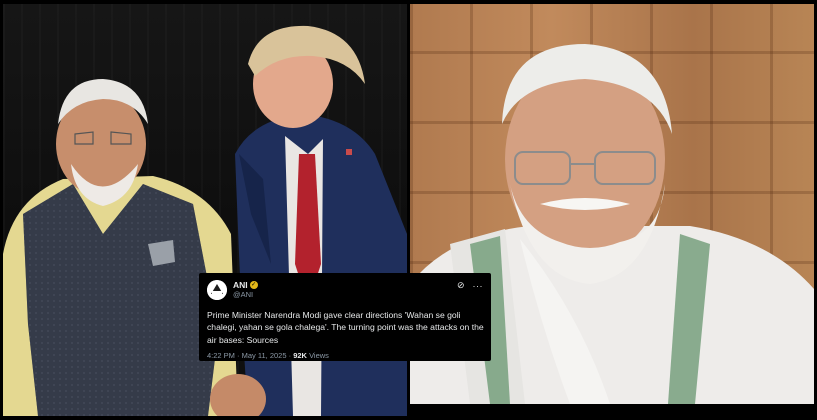 This screenshot has width=817, height=420. I want to click on ani-avatar, so click(217, 290).